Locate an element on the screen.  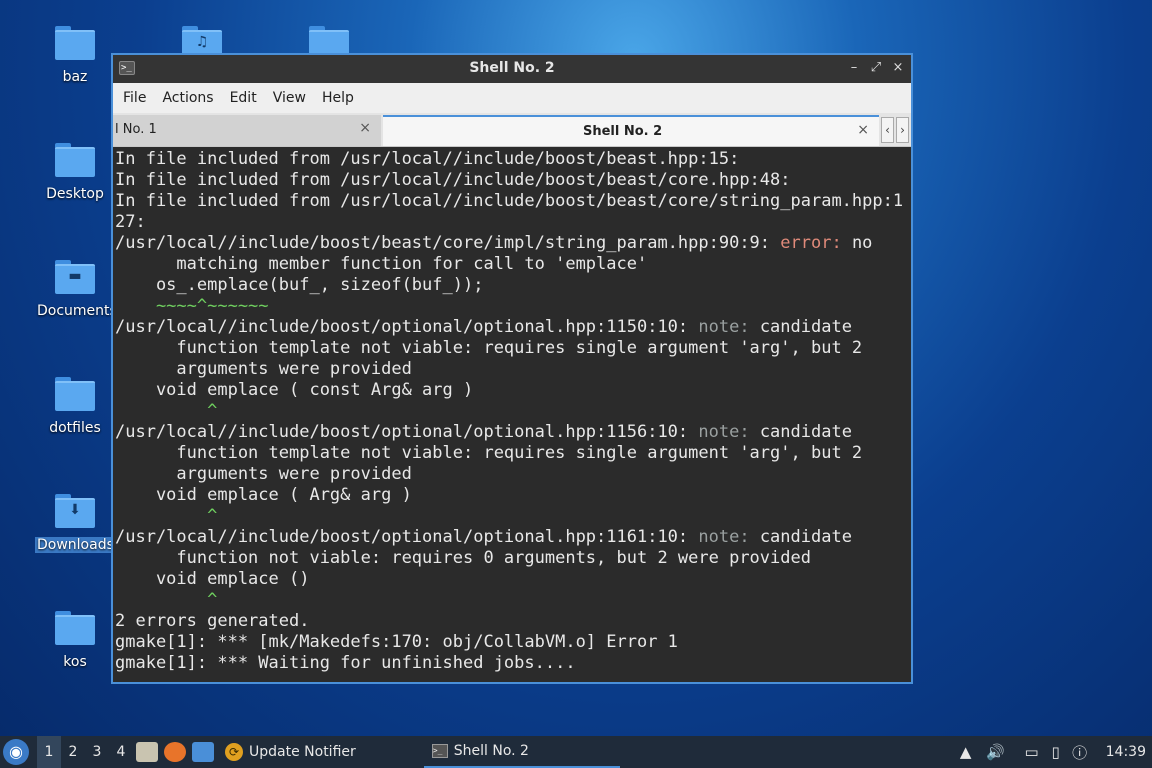
tab-scroll-right-icon: › is located at coordinates (902, 130).